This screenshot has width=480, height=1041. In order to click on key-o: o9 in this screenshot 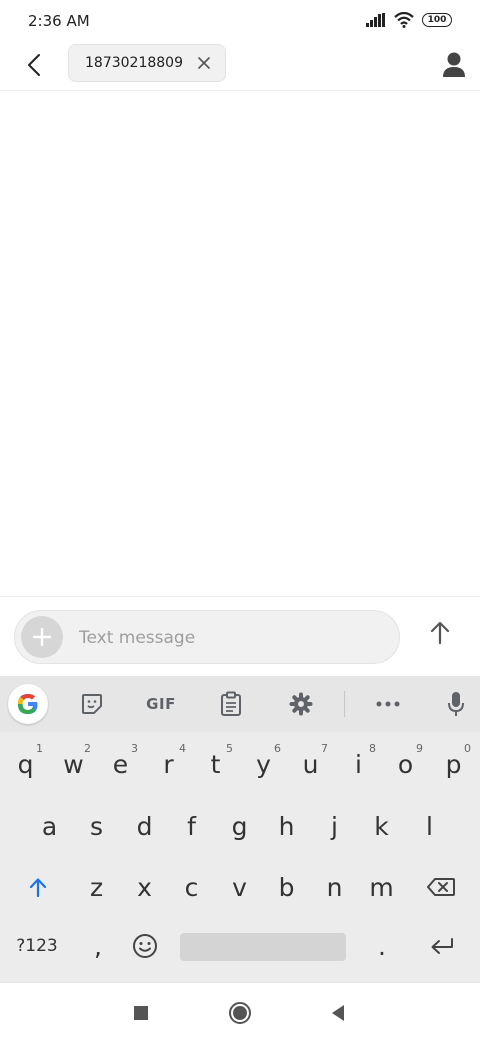, I will do `click(405, 764)`.